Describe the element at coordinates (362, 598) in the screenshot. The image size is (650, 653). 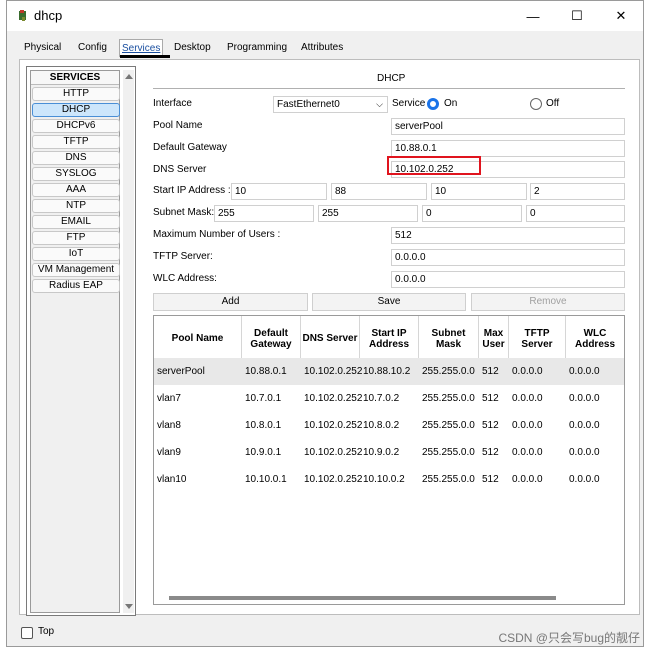
I see `table-horizontal-scrollbar` at that location.